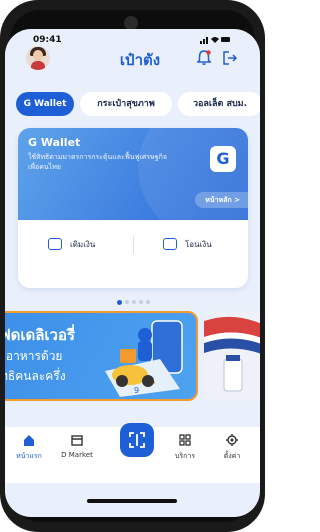 Image resolution: width=320 pixels, height=532 pixels. What do you see at coordinates (185, 456) in the screenshot?
I see `nav-services-label: บริการ` at bounding box center [185, 456].